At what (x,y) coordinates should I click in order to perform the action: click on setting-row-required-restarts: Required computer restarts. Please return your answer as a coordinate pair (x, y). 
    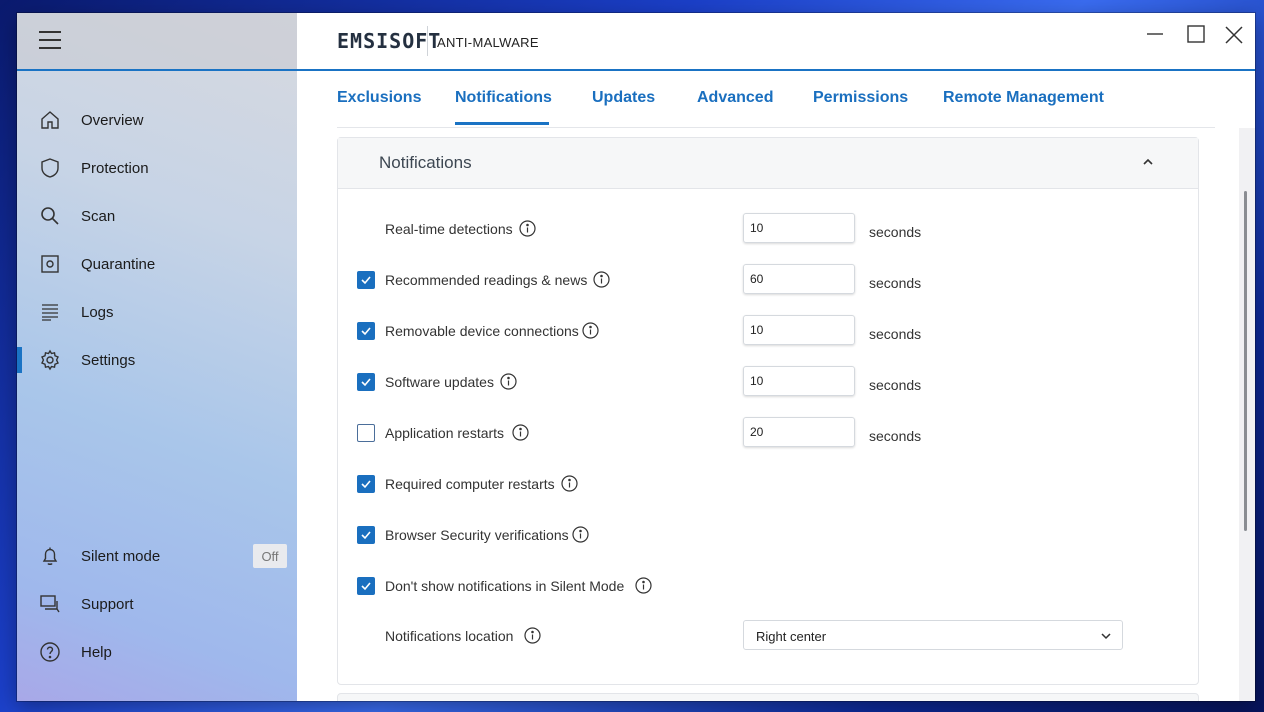
    Looking at the image, I should click on (768, 484).